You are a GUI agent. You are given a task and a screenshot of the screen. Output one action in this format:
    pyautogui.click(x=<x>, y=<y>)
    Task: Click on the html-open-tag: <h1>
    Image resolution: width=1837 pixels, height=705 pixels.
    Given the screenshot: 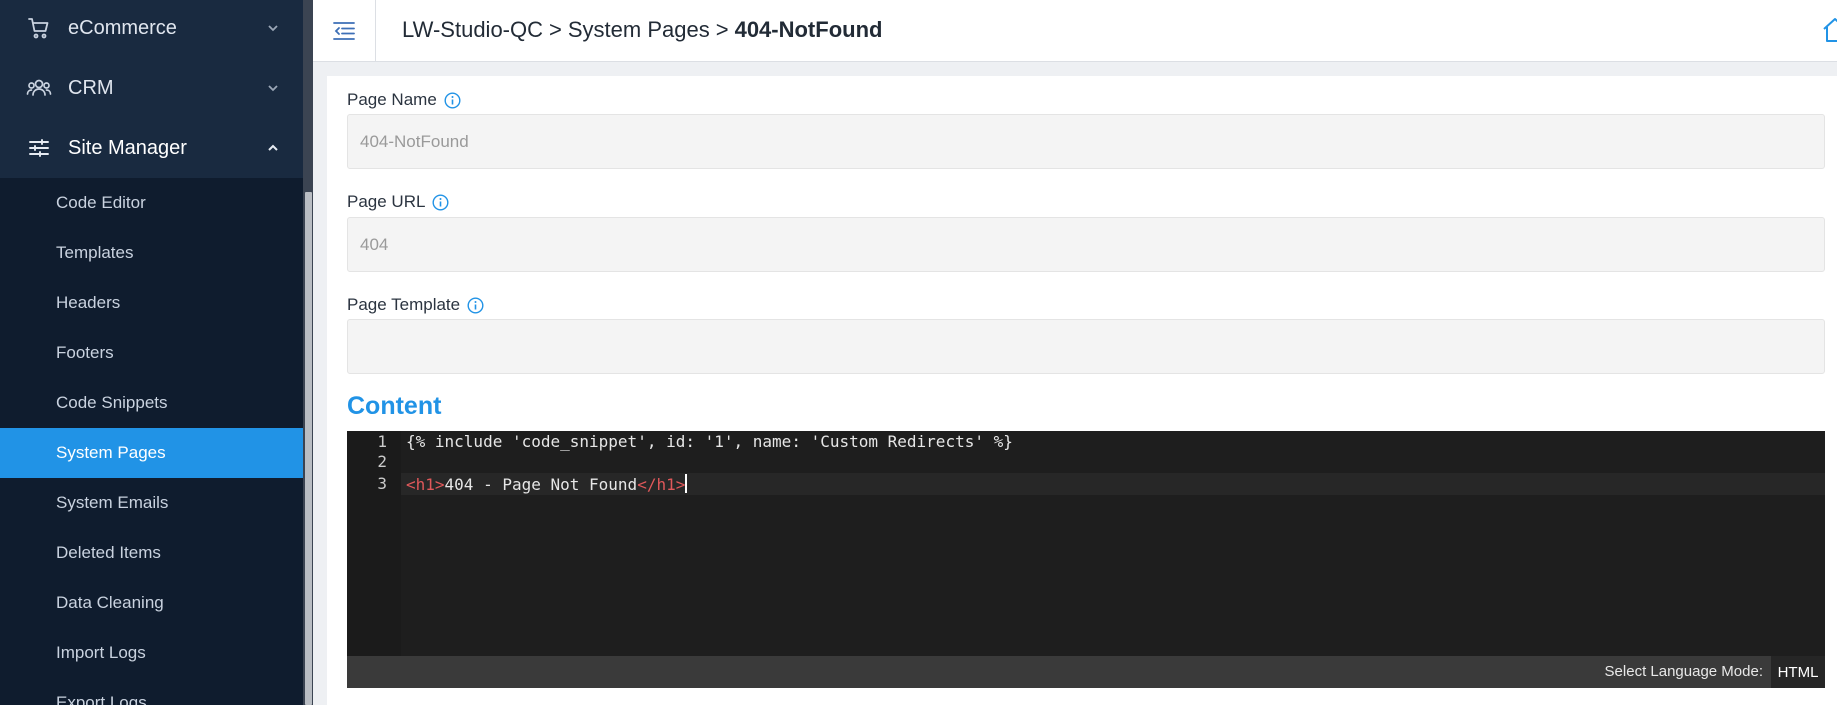 What is the action you would take?
    pyautogui.click(x=425, y=484)
    